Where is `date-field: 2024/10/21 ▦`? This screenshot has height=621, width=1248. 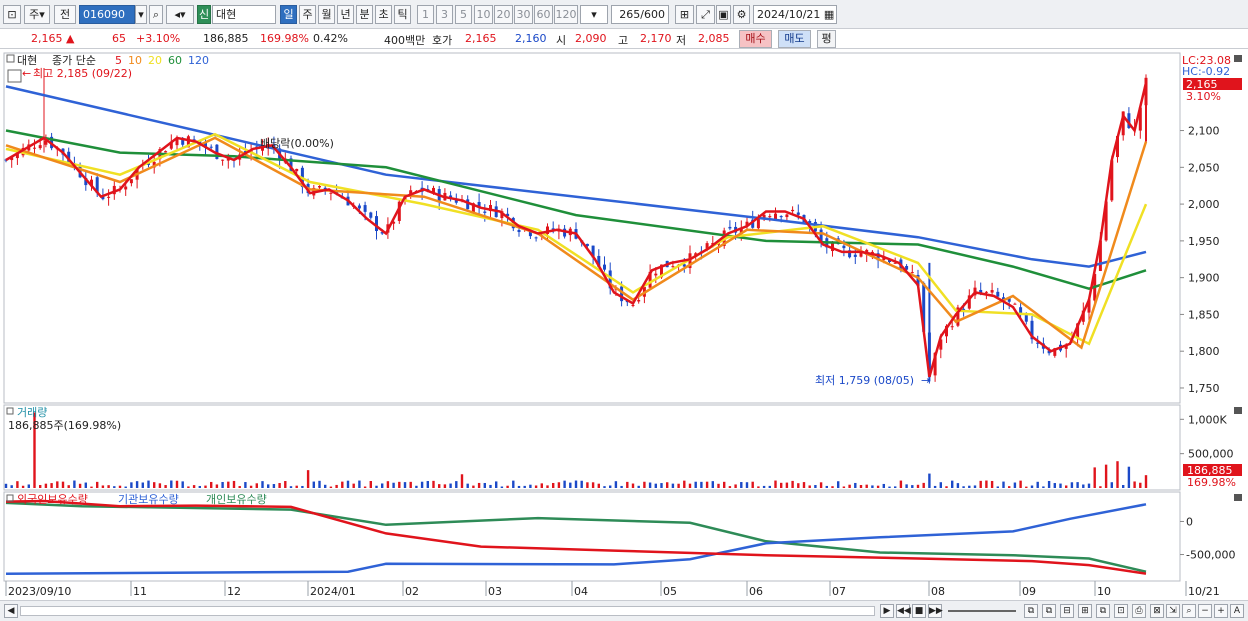 date-field: 2024/10/21 ▦ is located at coordinates (795, 14).